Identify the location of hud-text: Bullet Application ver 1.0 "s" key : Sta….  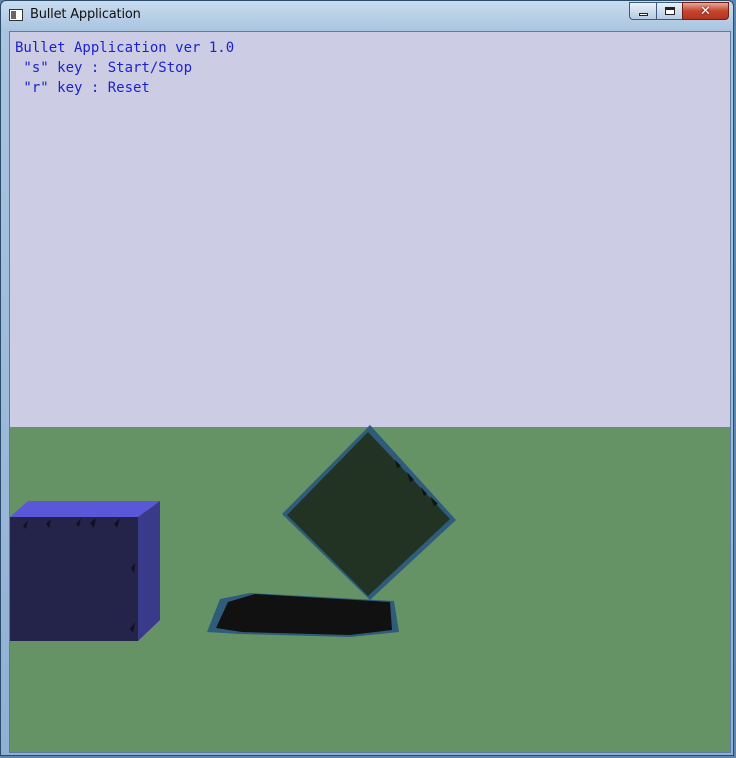
(124, 68).